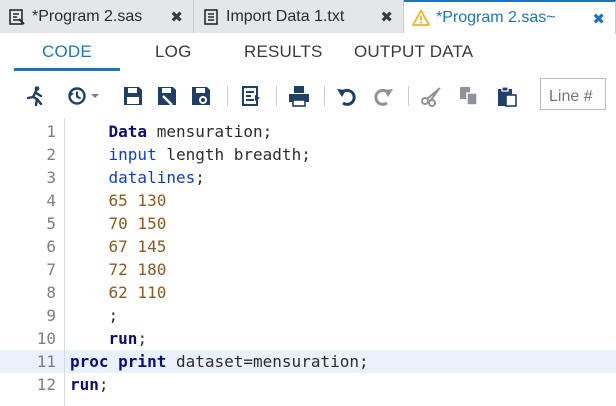  I want to click on code-token: 62 110, so click(137, 292).